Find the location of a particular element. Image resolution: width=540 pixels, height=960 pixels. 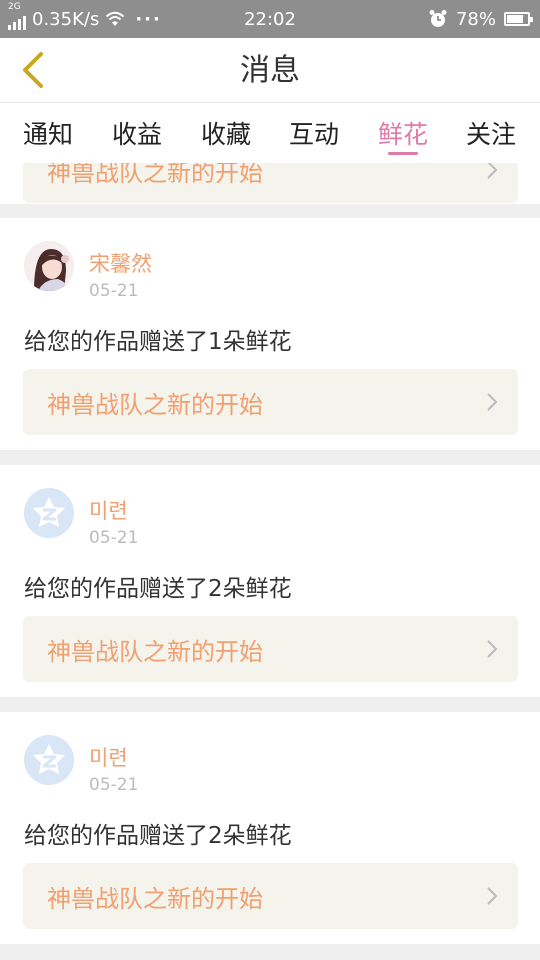

battery-icon is located at coordinates (518, 19).